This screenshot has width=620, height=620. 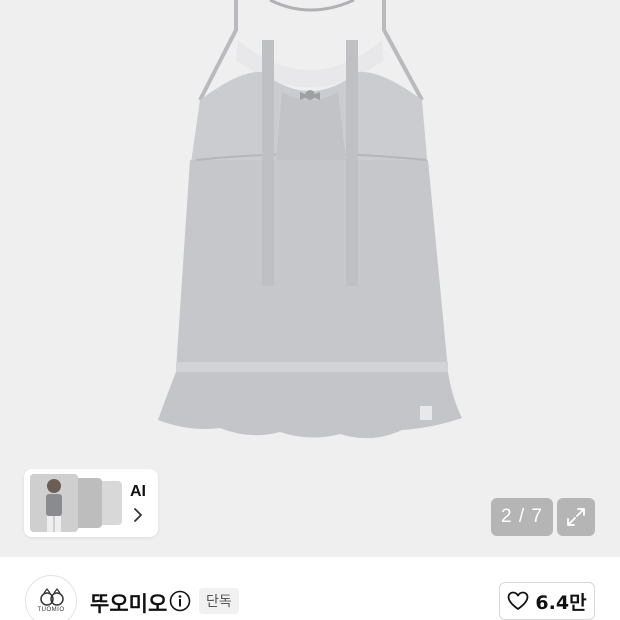 I want to click on like-button: 6.4만, so click(x=547, y=601).